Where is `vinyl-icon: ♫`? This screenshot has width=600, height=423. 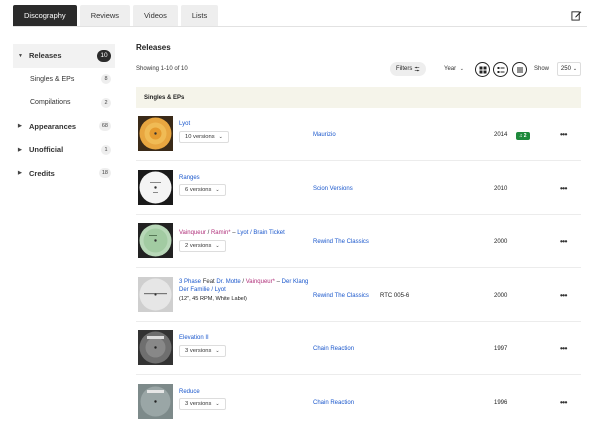
vinyl-icon: ♫ is located at coordinates (521, 135).